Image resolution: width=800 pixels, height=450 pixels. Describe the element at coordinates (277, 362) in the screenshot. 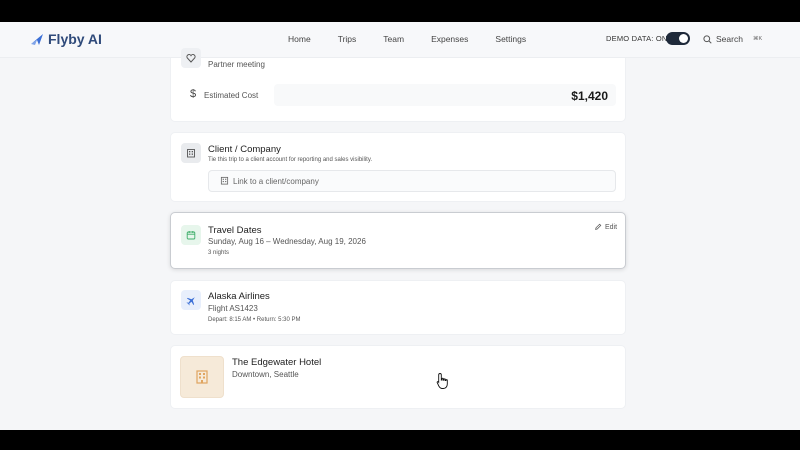

I see `hotel-name: The Edgewater Hotel` at that location.